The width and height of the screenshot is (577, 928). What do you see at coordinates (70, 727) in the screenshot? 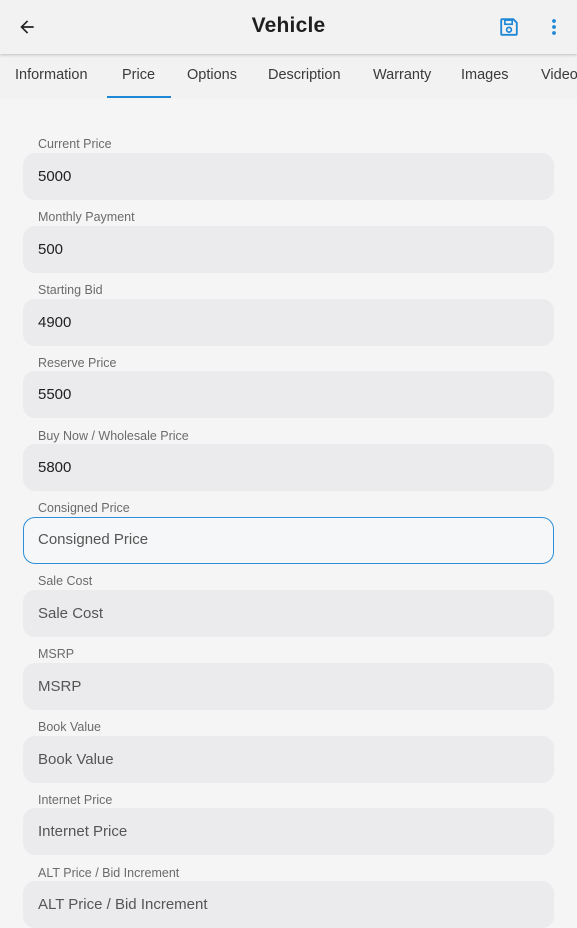
I see `book-value-label: Book Value` at bounding box center [70, 727].